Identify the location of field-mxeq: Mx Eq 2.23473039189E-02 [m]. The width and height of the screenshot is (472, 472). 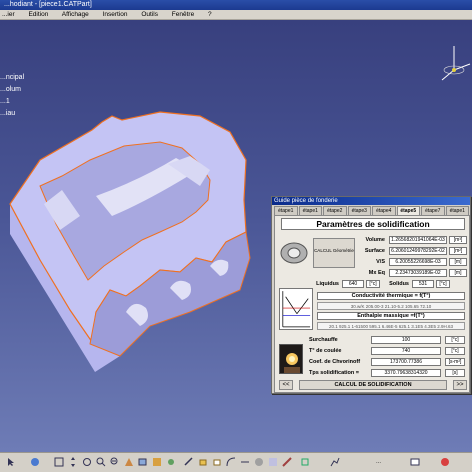
(414, 273).